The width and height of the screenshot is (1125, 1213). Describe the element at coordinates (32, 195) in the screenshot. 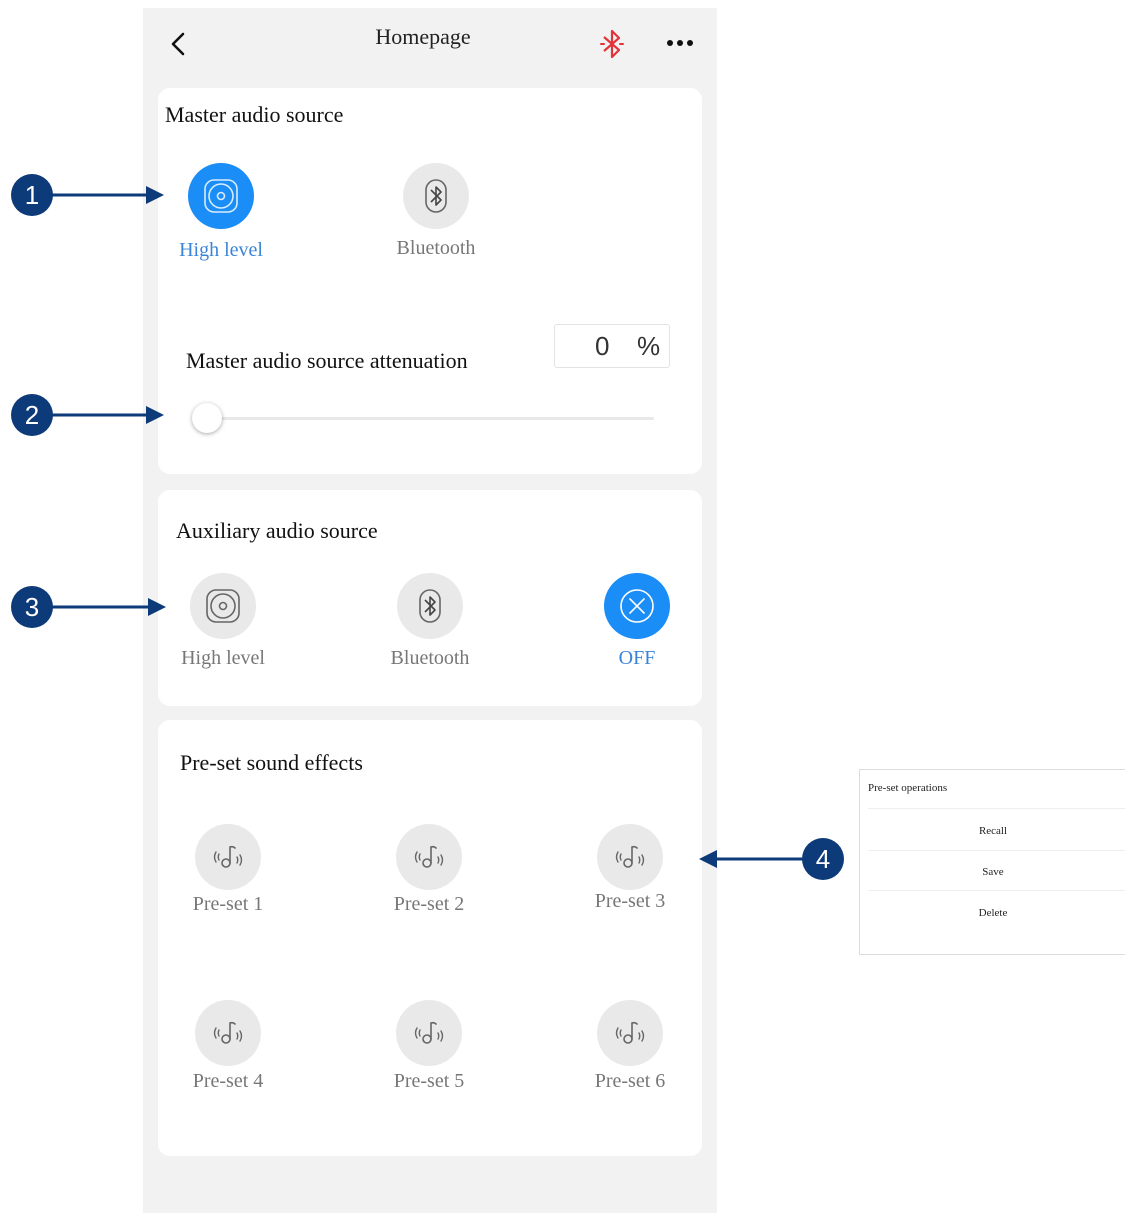

I see `callout-badge: 1` at that location.